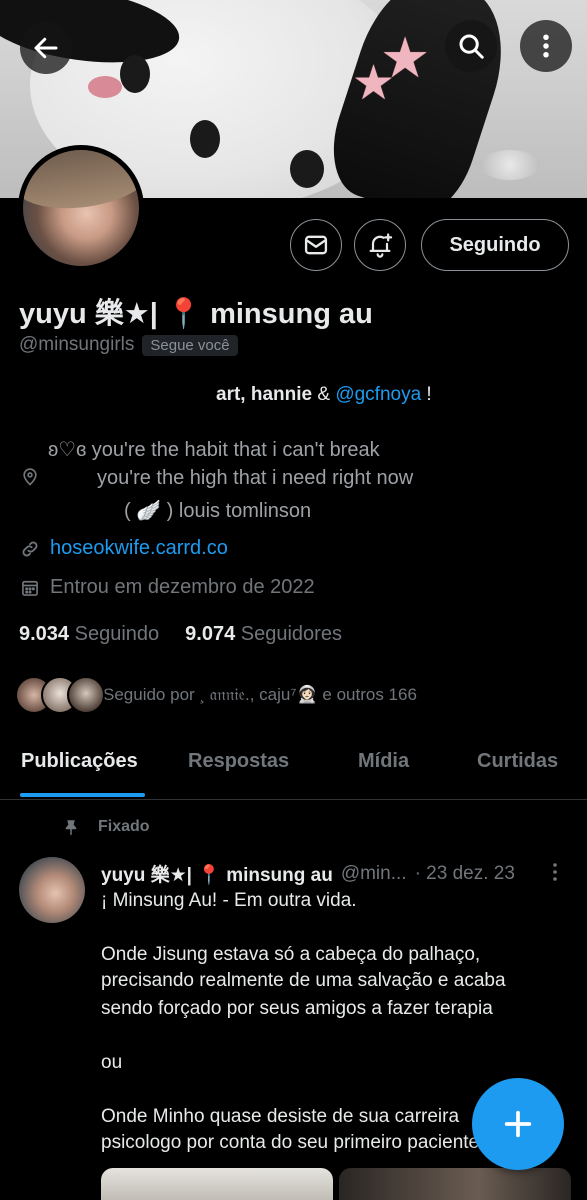 The height and width of the screenshot is (1200, 587). Describe the element at coordinates (210, 634) in the screenshot. I see `followers-count: 9.074` at that location.